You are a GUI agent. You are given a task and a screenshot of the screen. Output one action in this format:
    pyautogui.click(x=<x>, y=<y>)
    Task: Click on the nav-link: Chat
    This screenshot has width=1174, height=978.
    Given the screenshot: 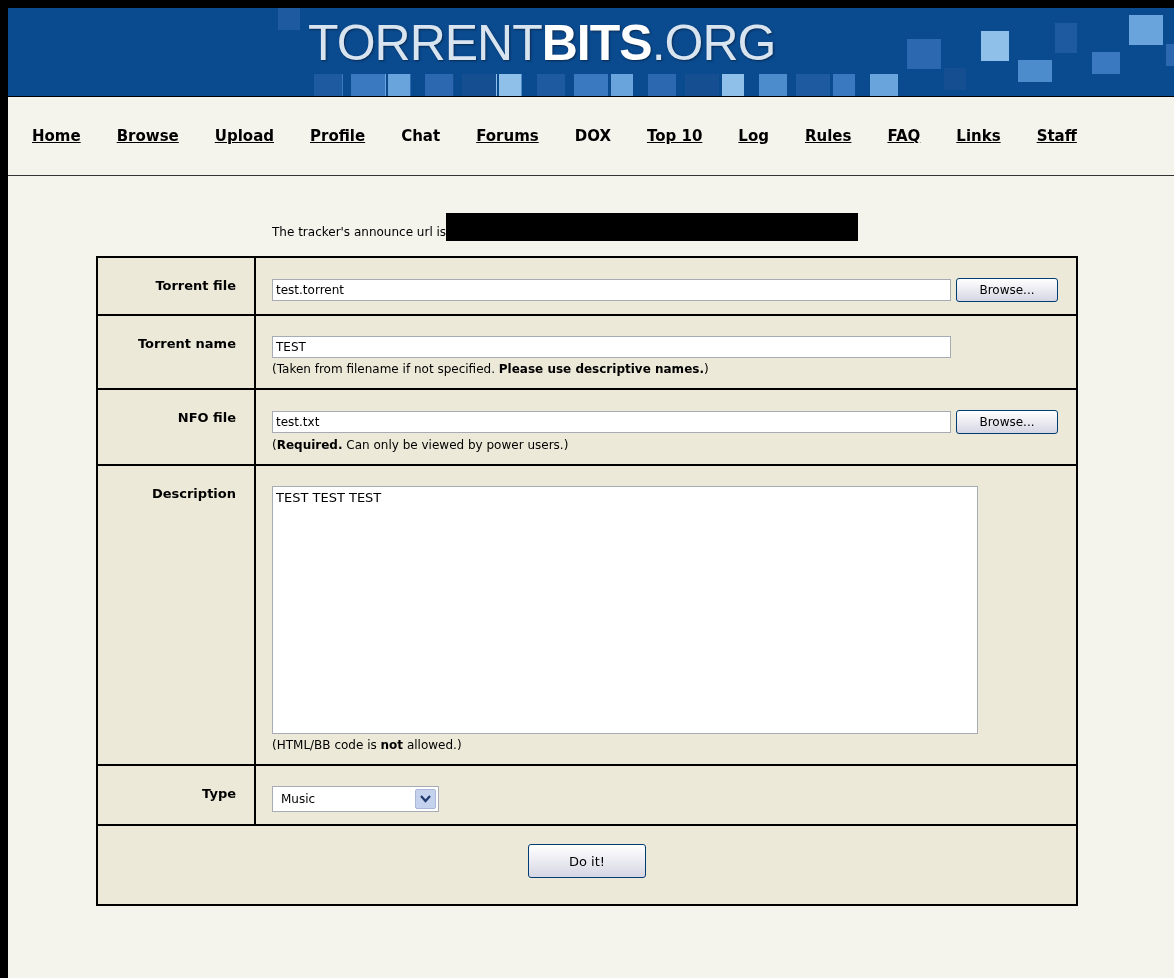 What is the action you would take?
    pyautogui.click(x=421, y=136)
    